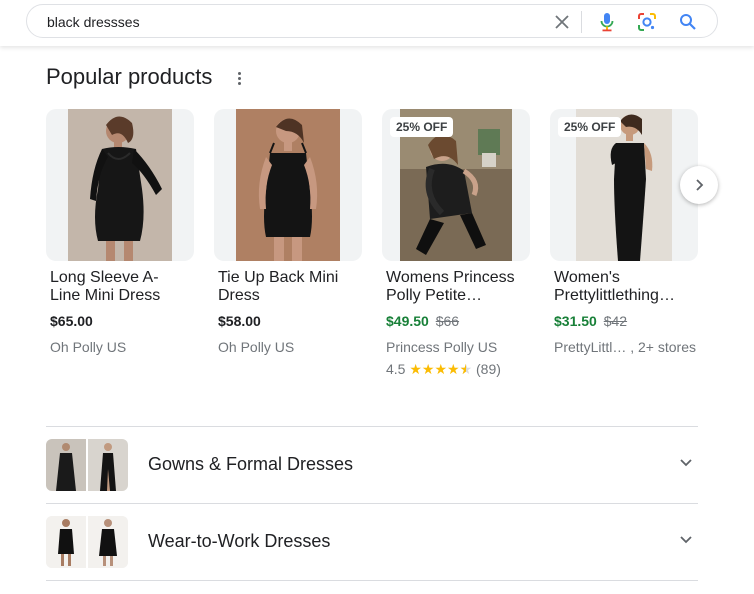  What do you see at coordinates (372, 465) in the screenshot?
I see `category-row-gowns: Gowns & Formal Dresses` at bounding box center [372, 465].